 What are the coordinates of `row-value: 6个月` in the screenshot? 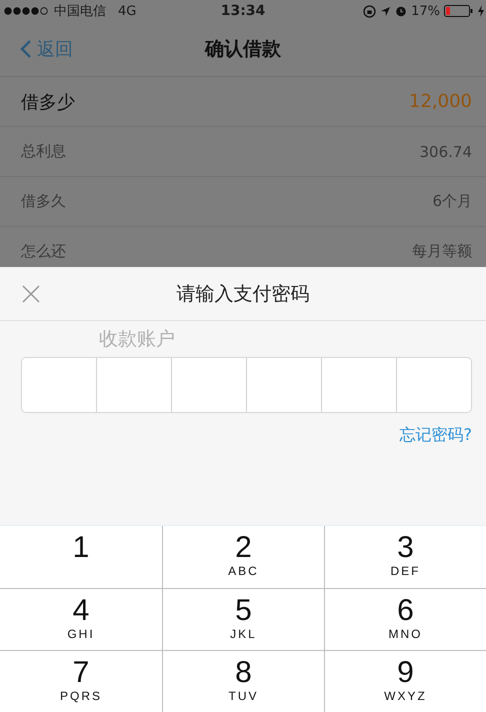 It's located at (452, 201).